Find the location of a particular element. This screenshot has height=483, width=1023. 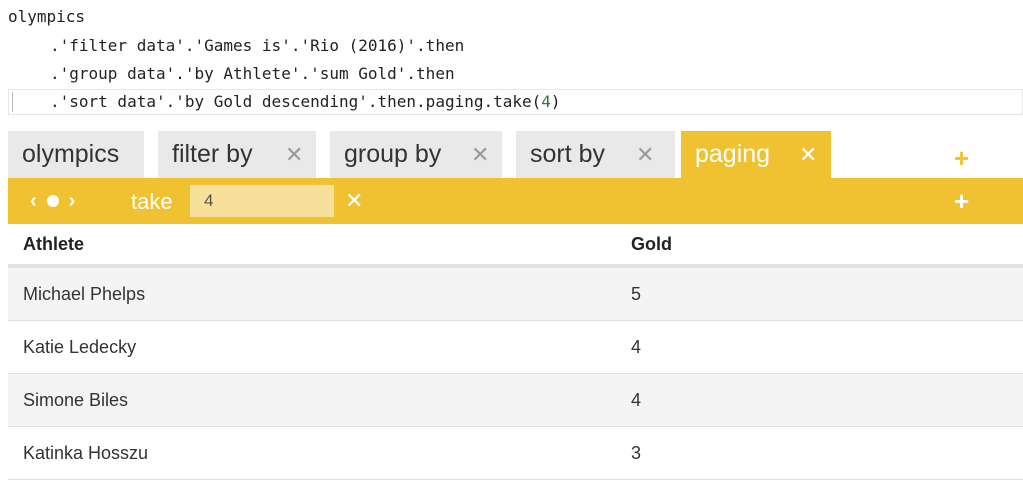

table-header: Athlete Gold is located at coordinates (515, 246).